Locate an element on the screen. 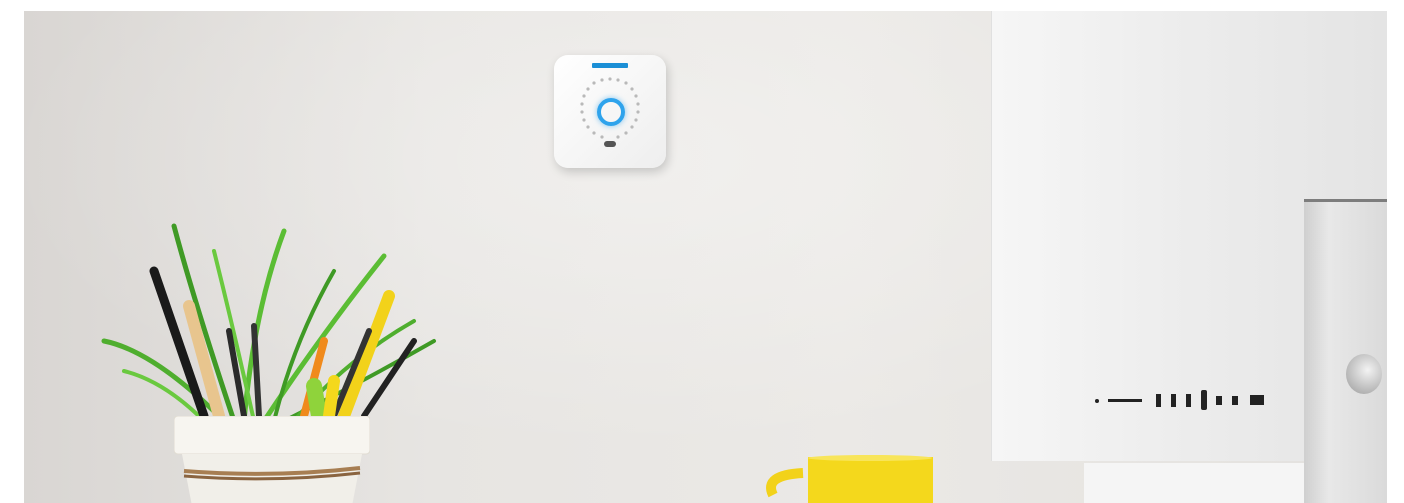 This screenshot has width=1404, height=503. imac-ports is located at coordinates (1179, 400).